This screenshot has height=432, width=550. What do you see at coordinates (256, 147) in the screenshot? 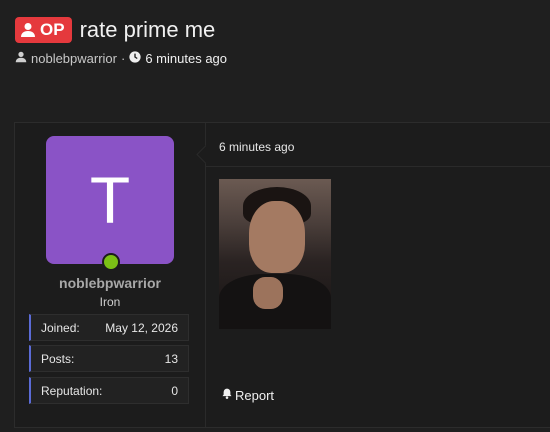
I see `post-time: 6 minutes ago` at bounding box center [256, 147].